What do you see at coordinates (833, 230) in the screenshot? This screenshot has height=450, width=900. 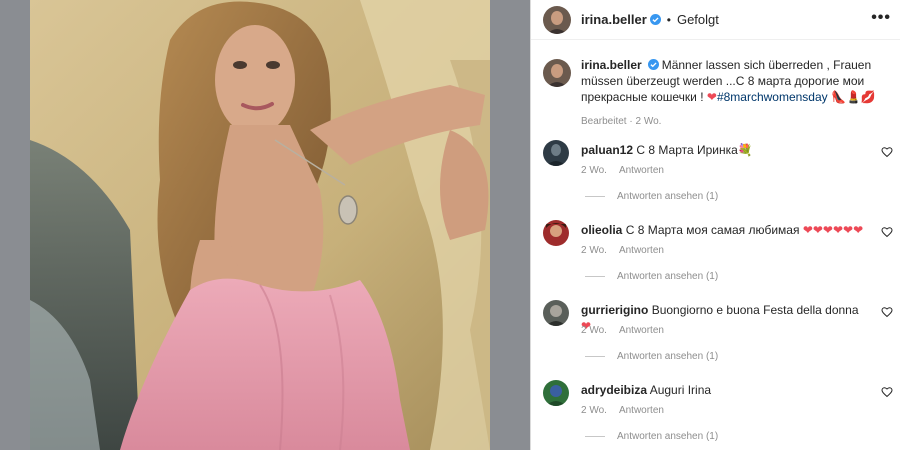 I see `comment-emoji: ❤❤❤❤❤❤` at bounding box center [833, 230].